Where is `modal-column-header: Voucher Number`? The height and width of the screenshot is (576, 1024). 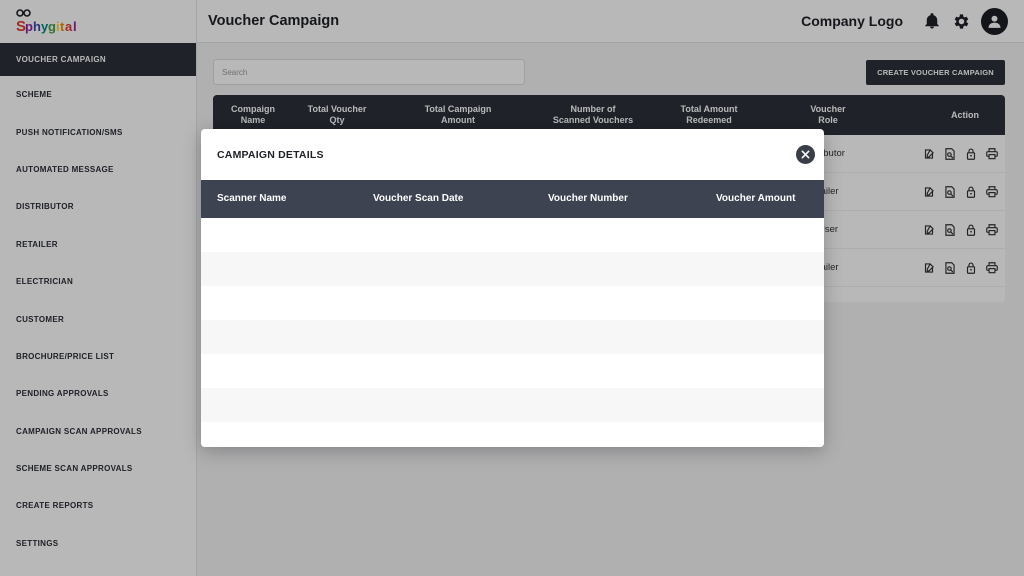 modal-column-header: Voucher Number is located at coordinates (588, 198).